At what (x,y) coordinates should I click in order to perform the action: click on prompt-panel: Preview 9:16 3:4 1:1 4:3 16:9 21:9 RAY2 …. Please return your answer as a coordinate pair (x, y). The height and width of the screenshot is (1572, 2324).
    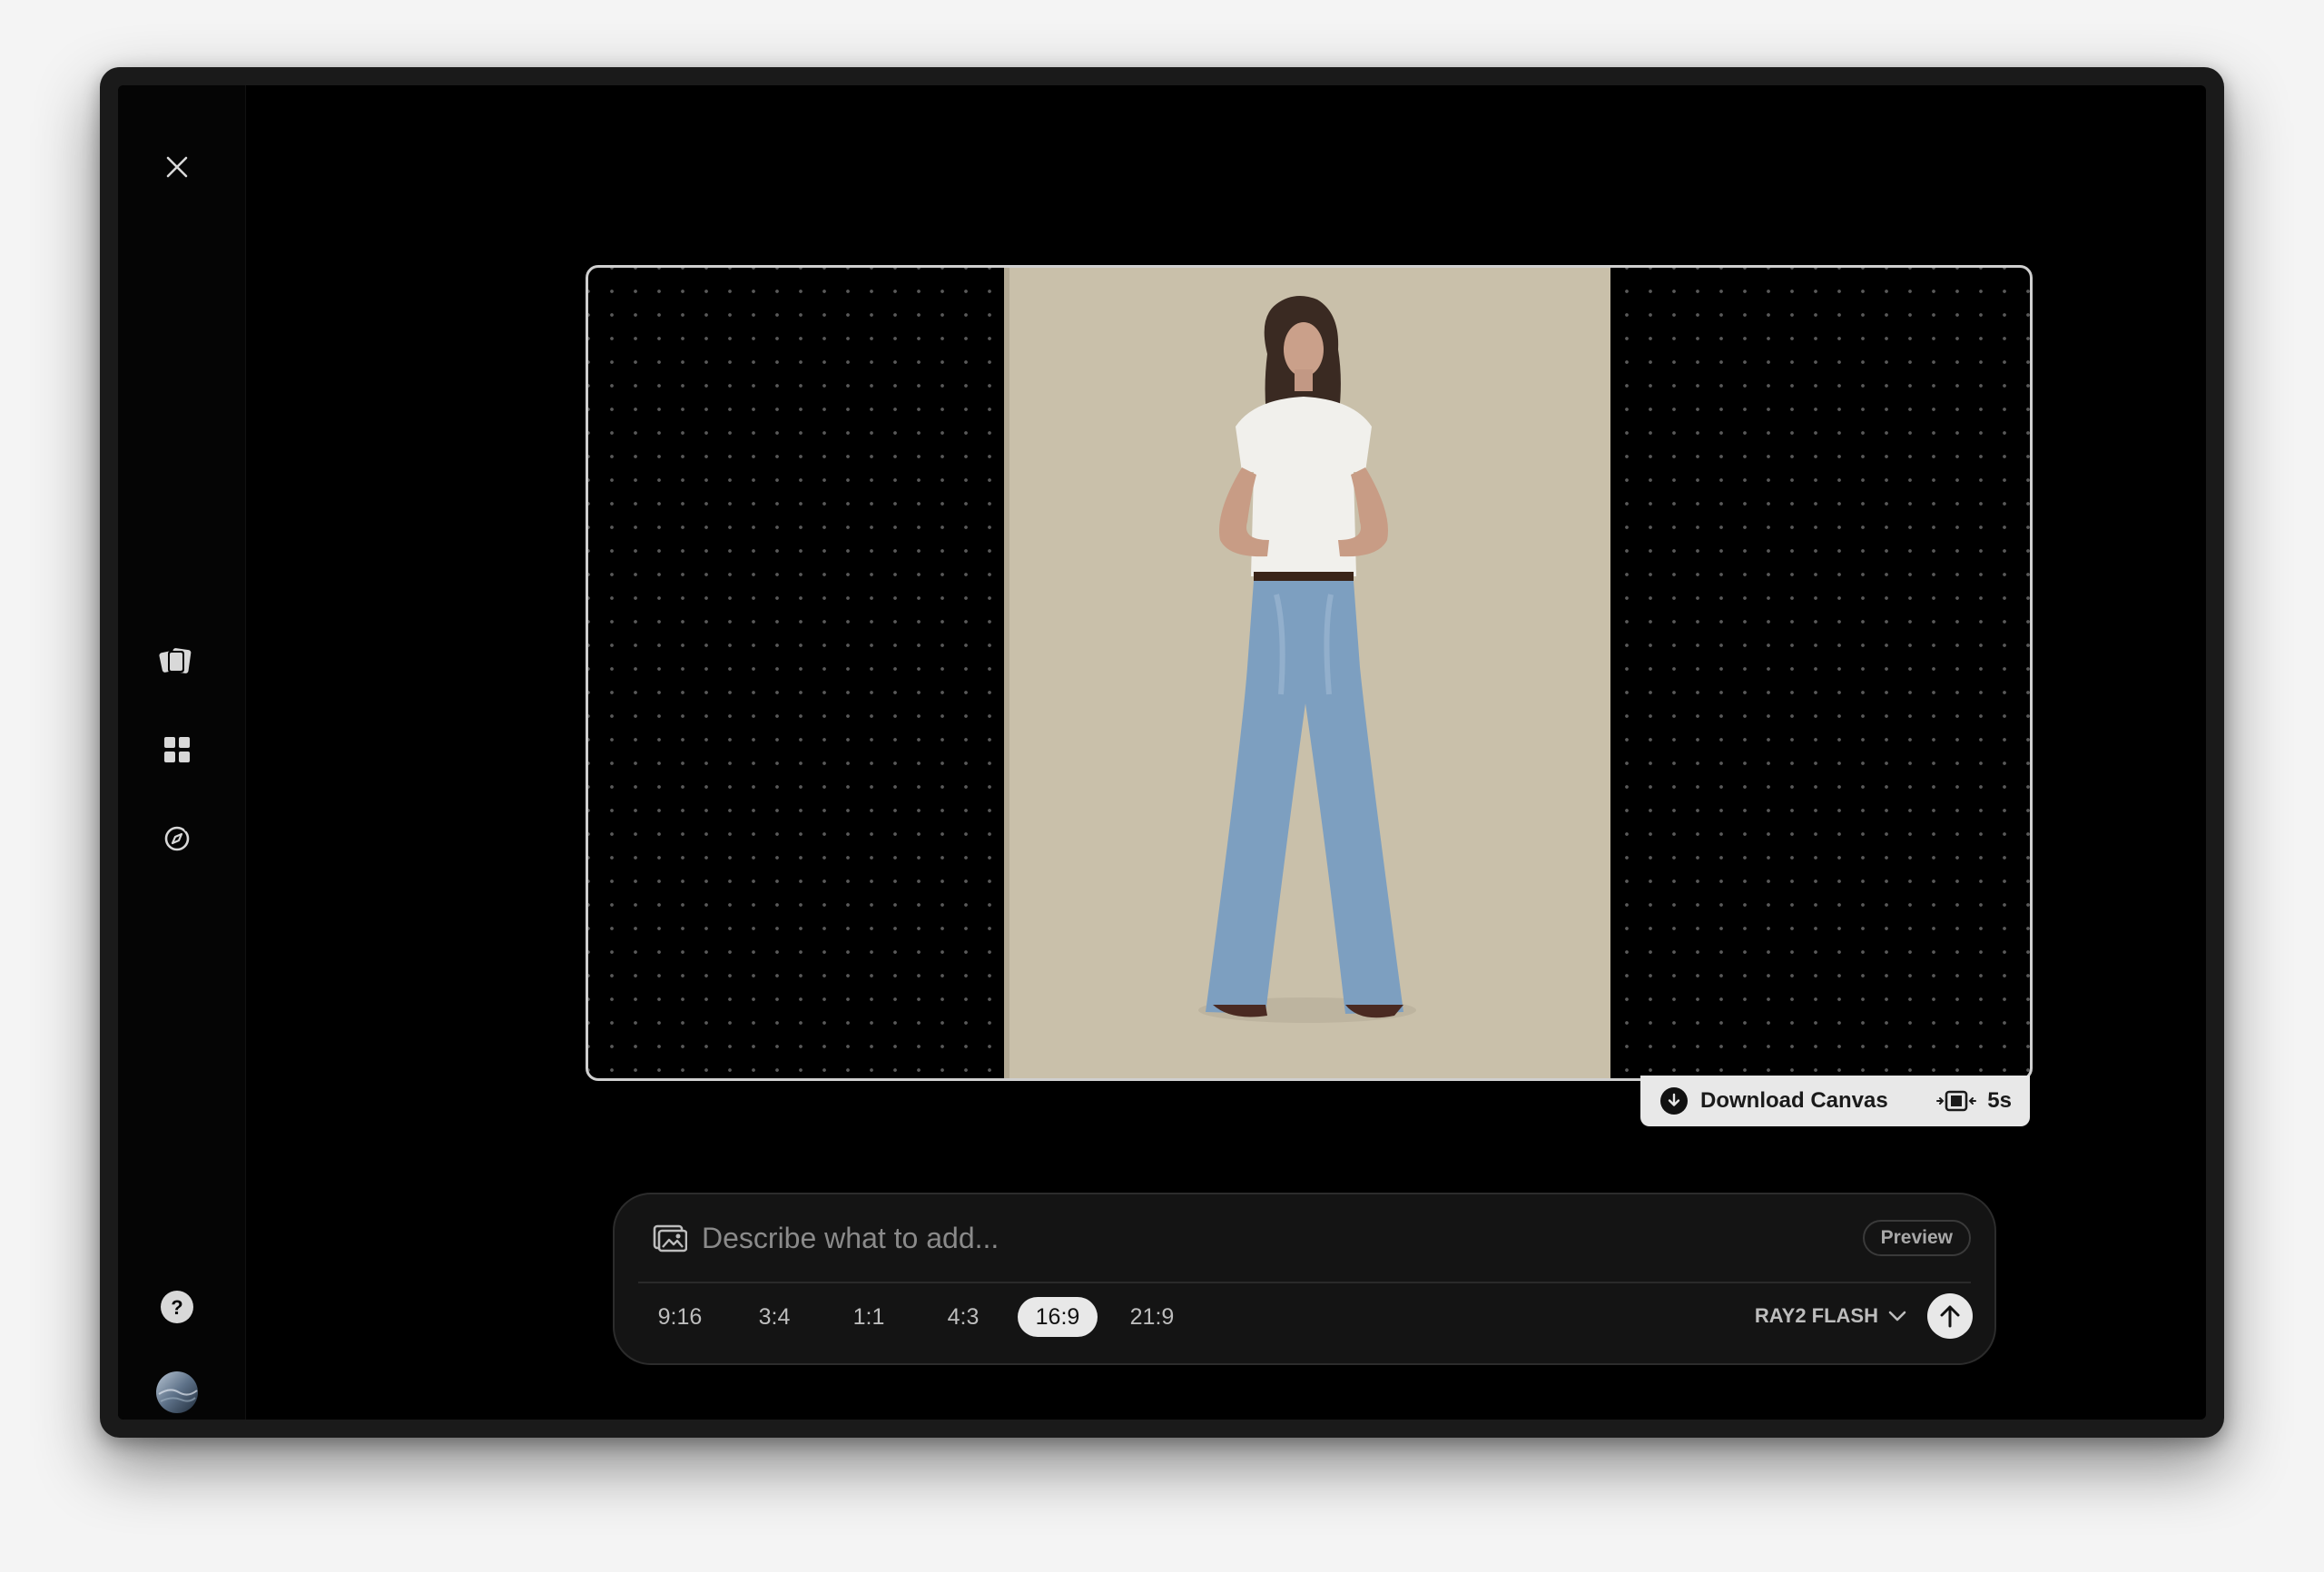
    Looking at the image, I should click on (1304, 1279).